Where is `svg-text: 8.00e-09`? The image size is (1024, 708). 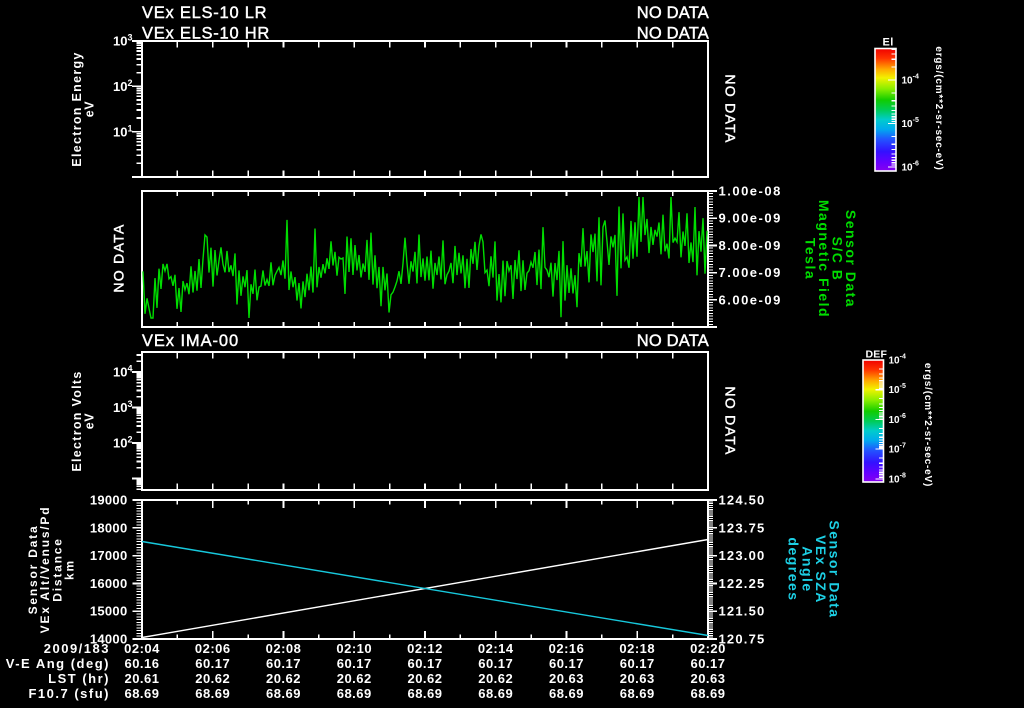 svg-text: 8.00e-09 is located at coordinates (750, 245).